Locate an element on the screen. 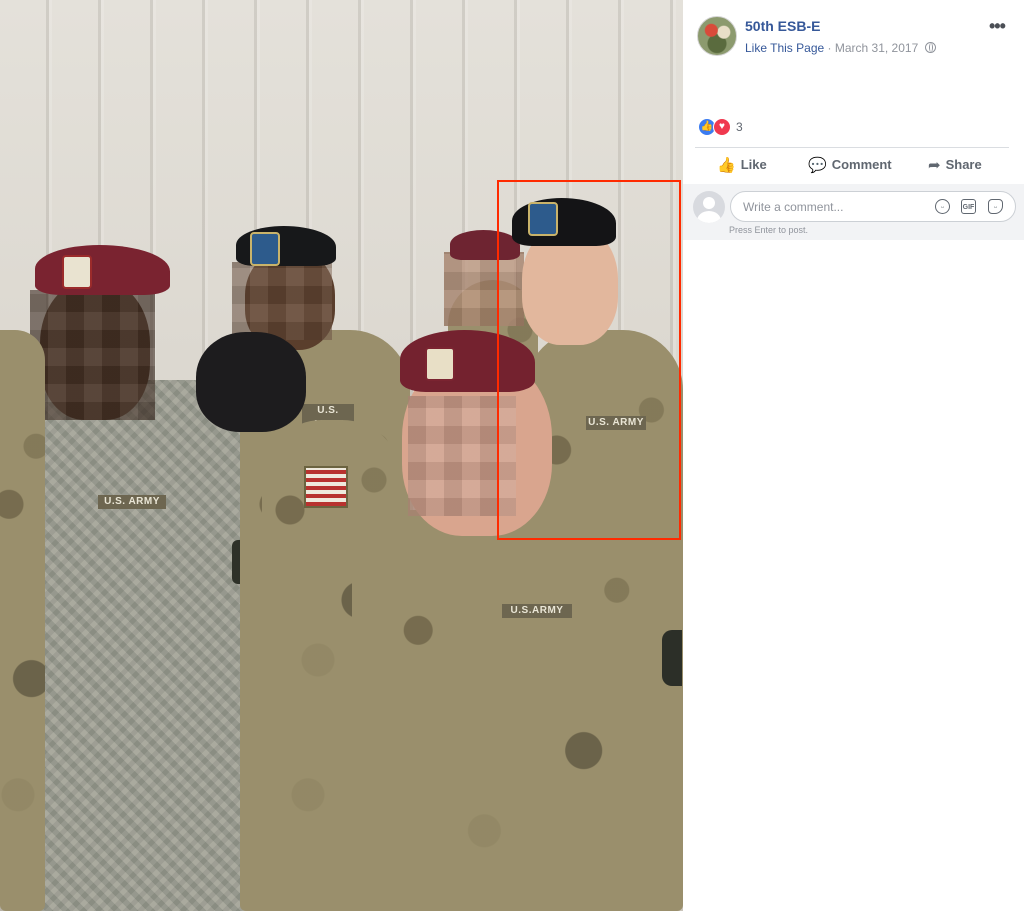 This screenshot has height=911, width=1024. like-button: 👍 Like is located at coordinates (742, 165).